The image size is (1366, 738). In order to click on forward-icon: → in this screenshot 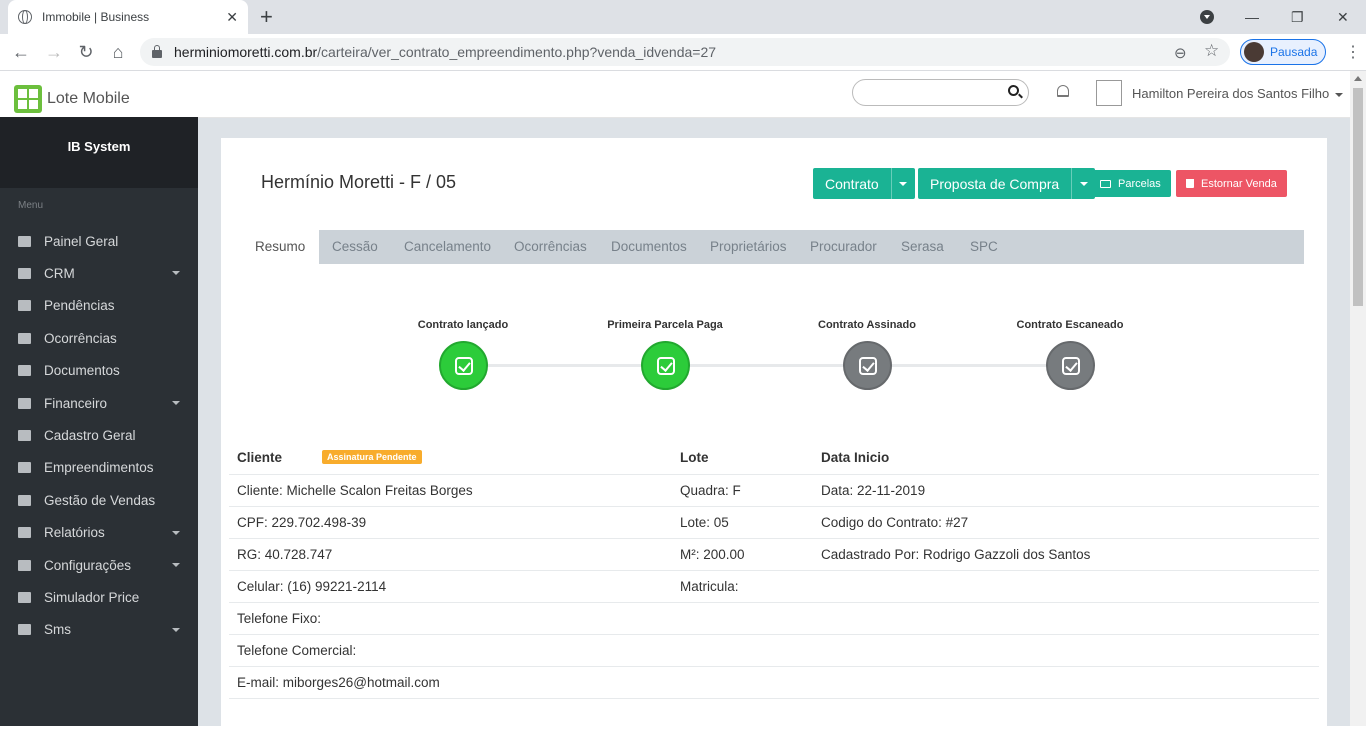, I will do `click(54, 52)`.